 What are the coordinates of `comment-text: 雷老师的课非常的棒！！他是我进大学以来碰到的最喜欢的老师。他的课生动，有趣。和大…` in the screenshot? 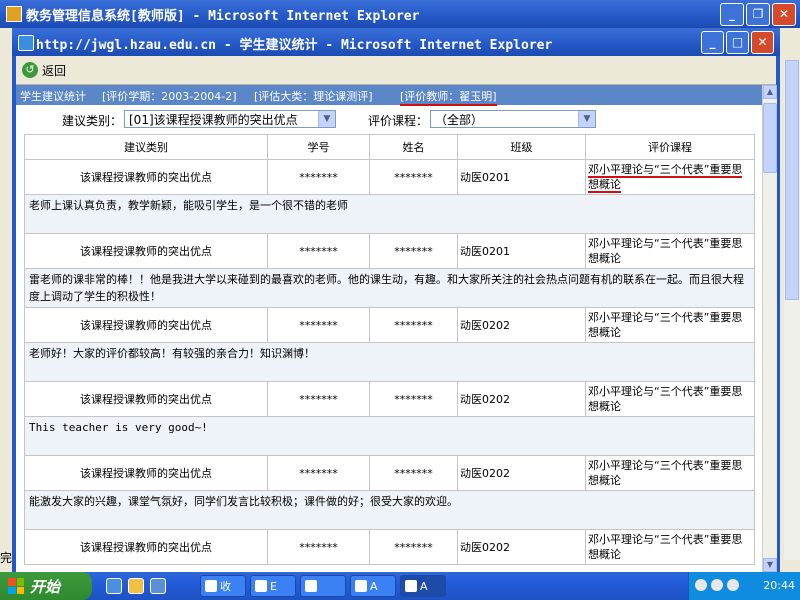 It's located at (389, 288).